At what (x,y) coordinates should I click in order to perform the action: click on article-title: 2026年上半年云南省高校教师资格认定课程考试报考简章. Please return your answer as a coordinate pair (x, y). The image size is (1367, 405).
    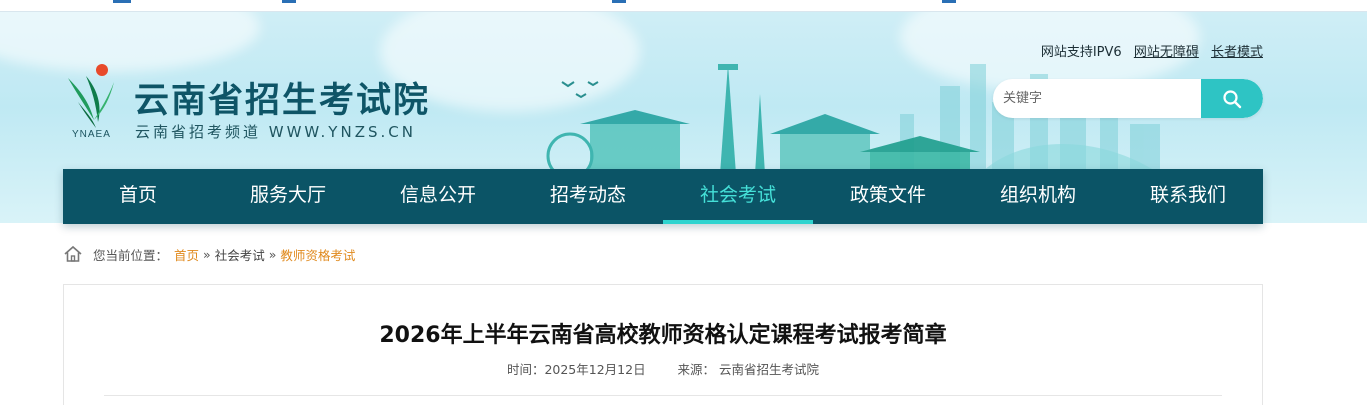
    Looking at the image, I should click on (663, 335).